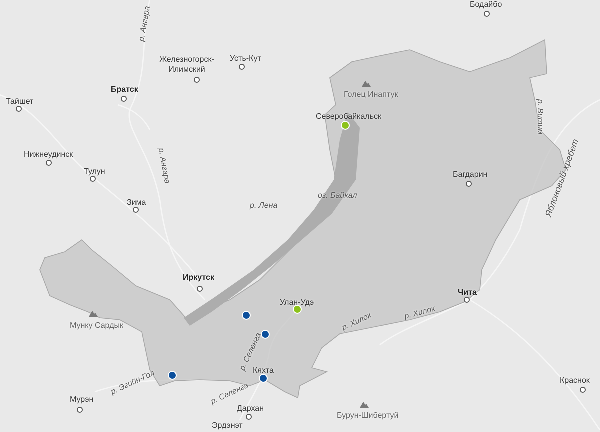 This screenshot has height=432, width=600. I want to click on river-label: р. Хилок, so click(420, 313).